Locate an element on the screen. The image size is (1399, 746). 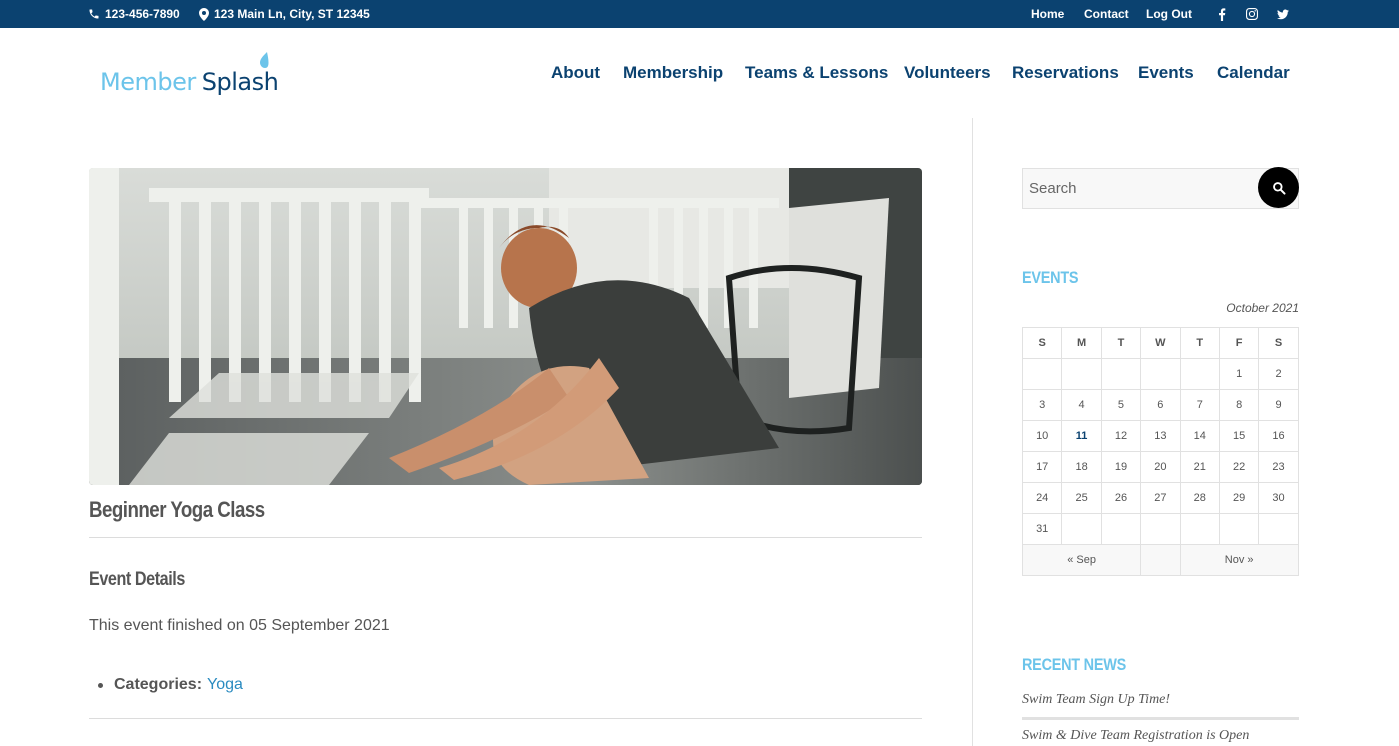
weekday: W is located at coordinates (1160, 343).